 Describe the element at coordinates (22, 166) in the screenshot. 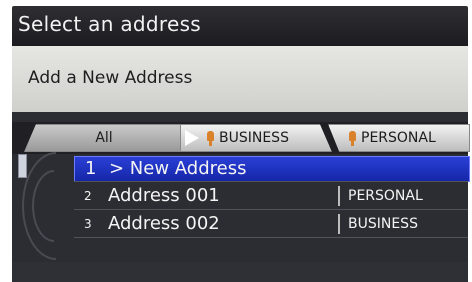

I see `scroll-thumb` at that location.